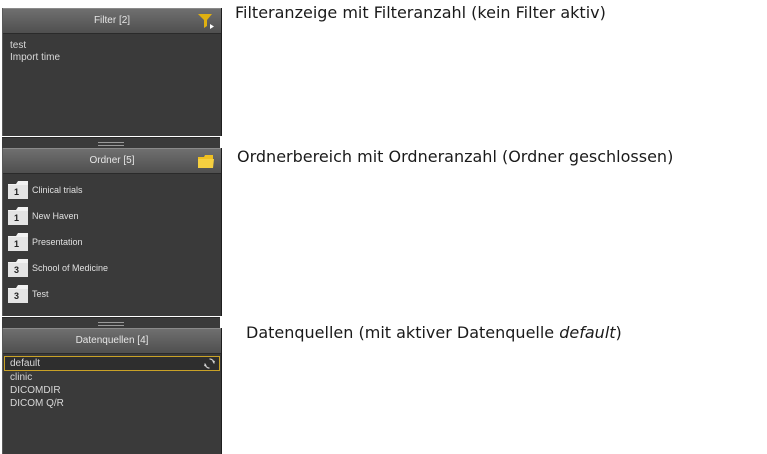  I want to click on filter-title: Filter [2], so click(112, 20).